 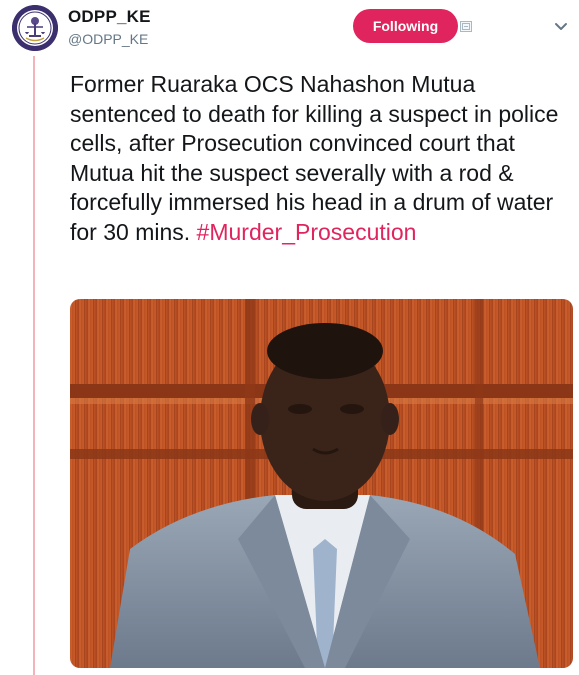 What do you see at coordinates (561, 27) in the screenshot?
I see `chevron-down-icon` at bounding box center [561, 27].